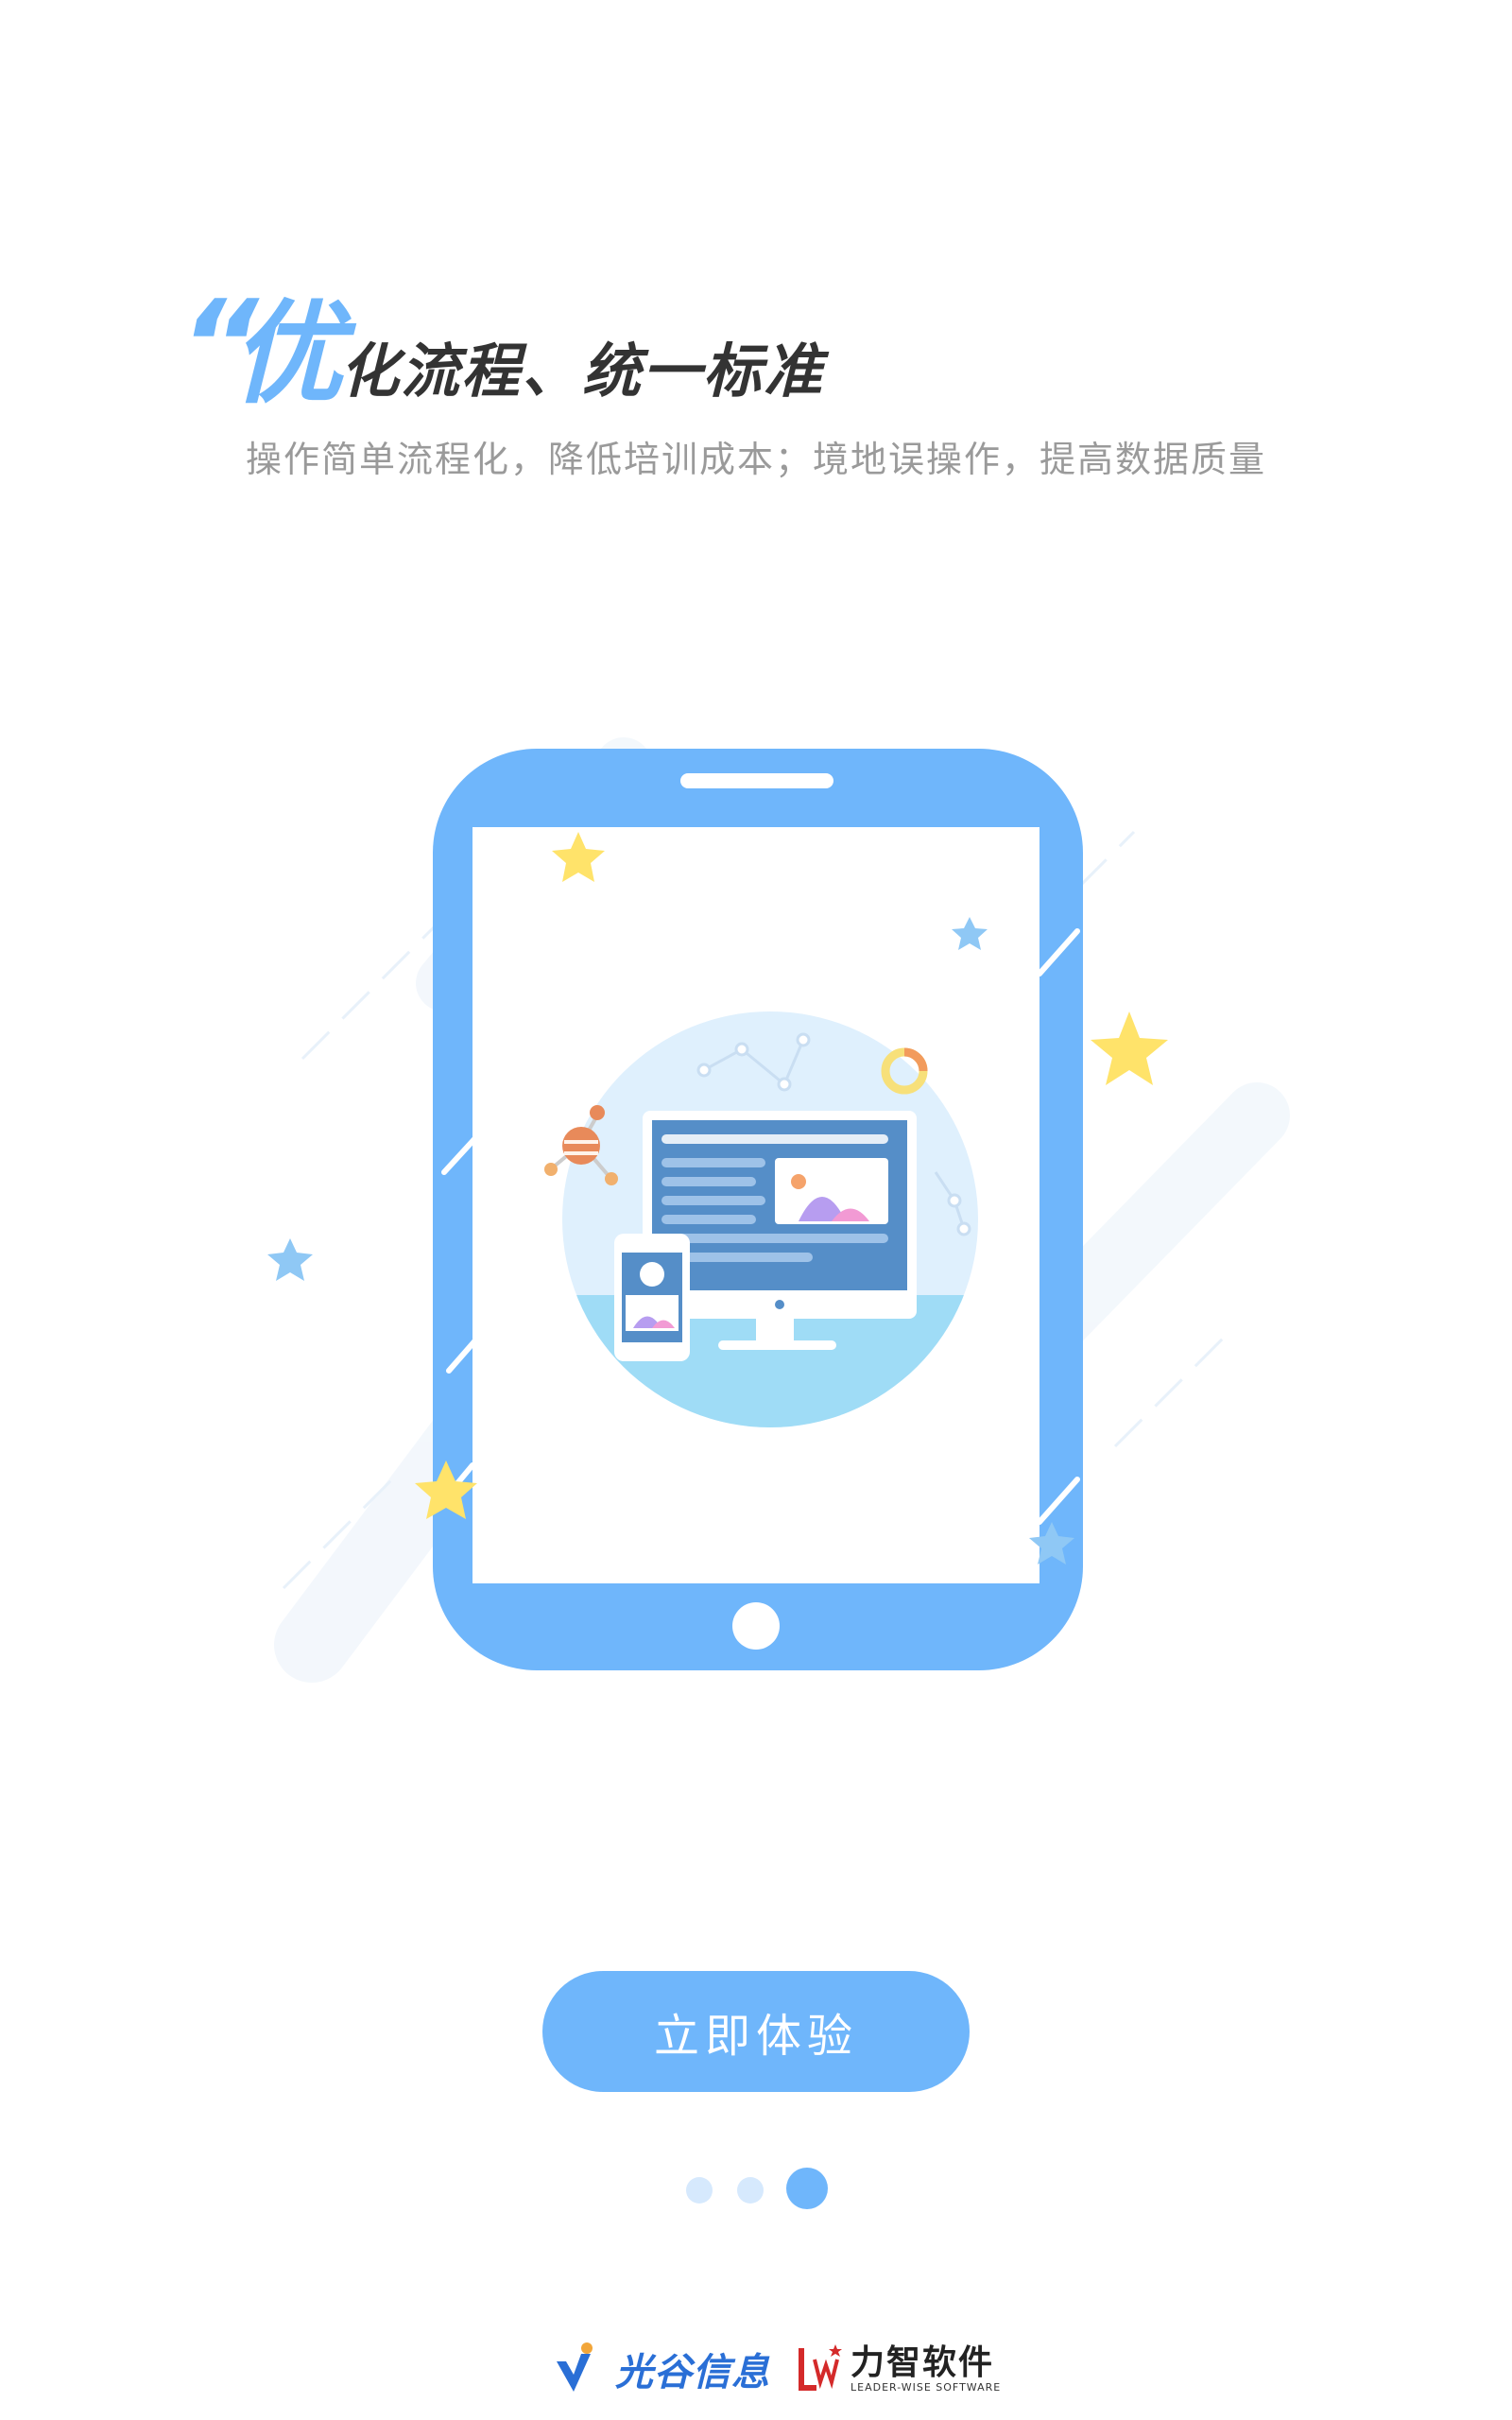 The image size is (1512, 2420). I want to click on start-experience-button: 立即体验, so click(756, 2031).